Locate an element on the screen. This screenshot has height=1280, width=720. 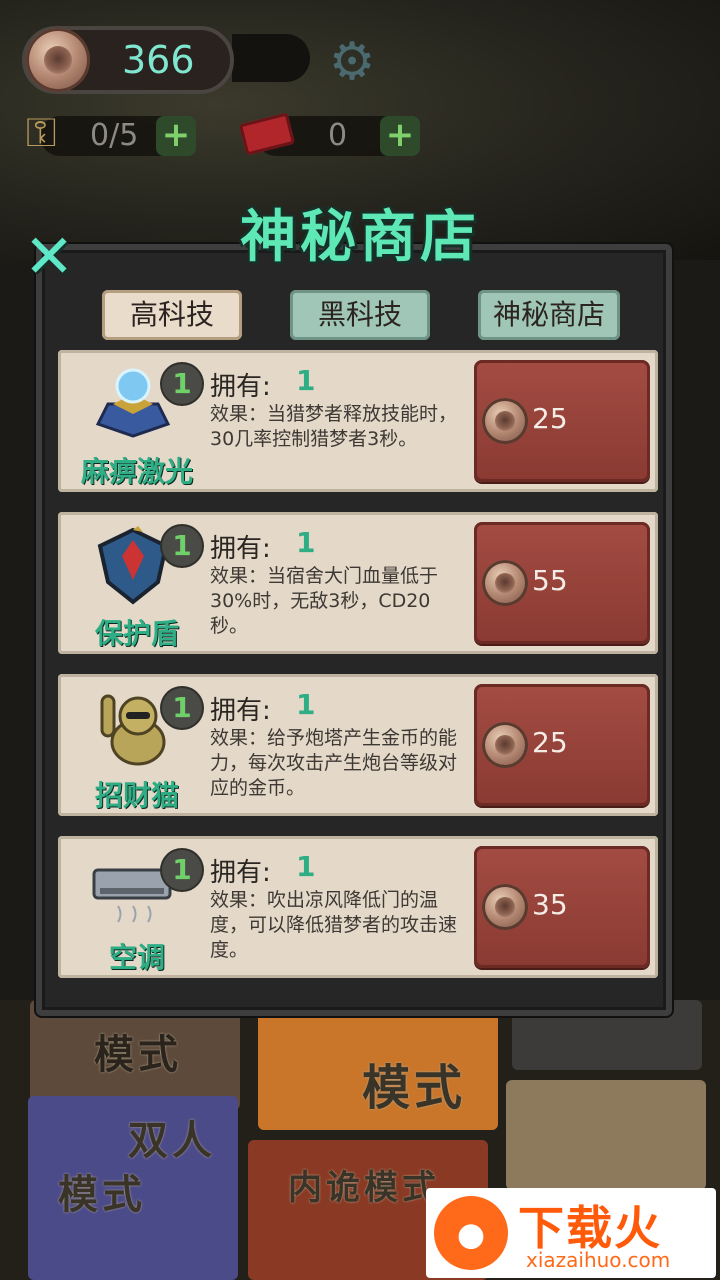
coin-count: 366 is located at coordinates (158, 60).